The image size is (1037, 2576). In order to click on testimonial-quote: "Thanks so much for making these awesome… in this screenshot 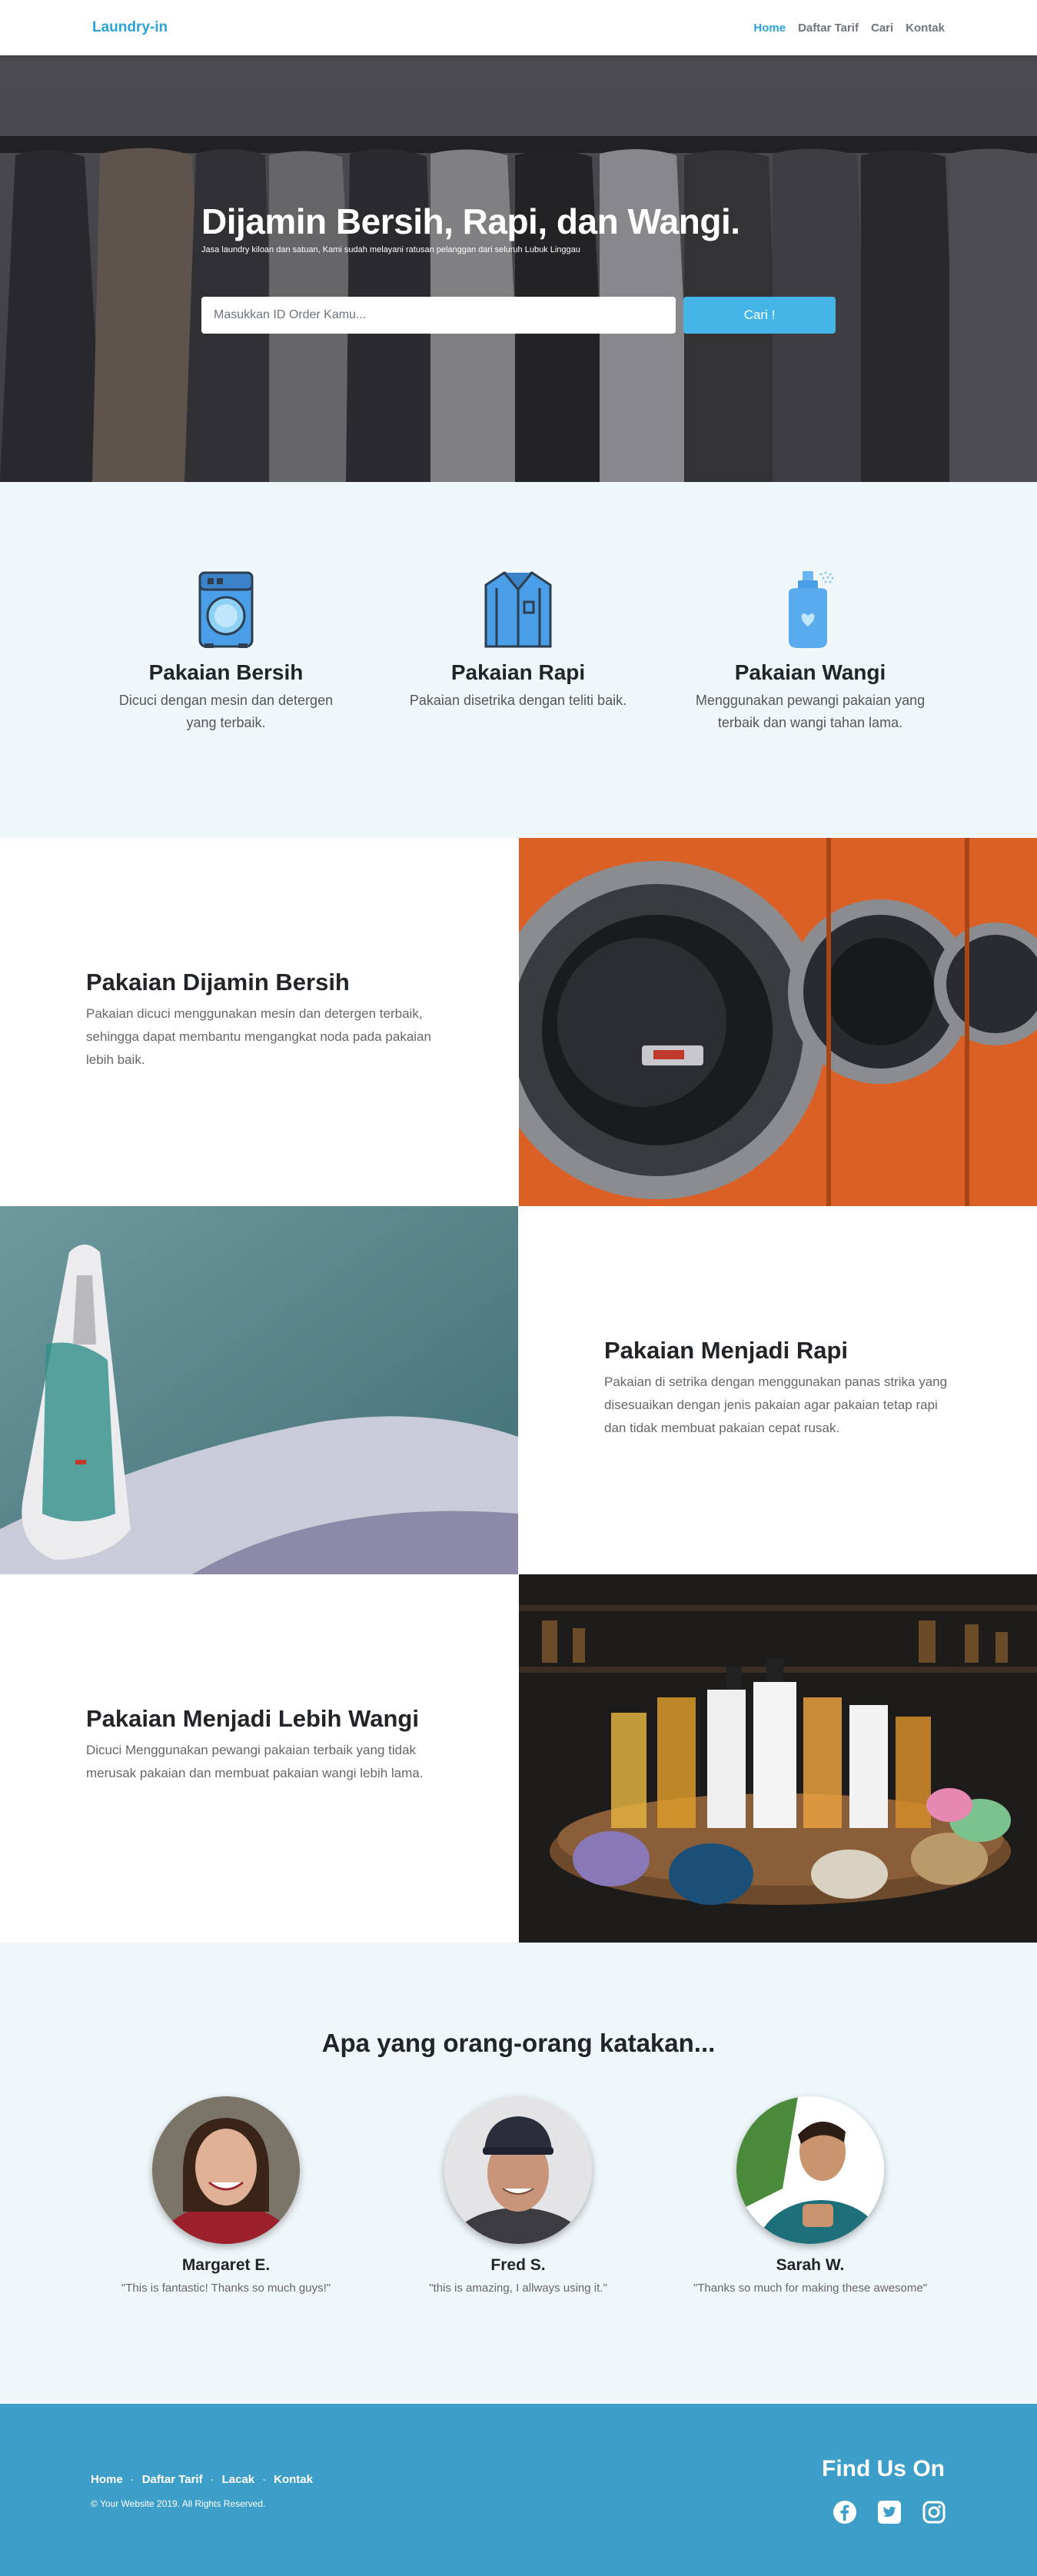, I will do `click(810, 2288)`.